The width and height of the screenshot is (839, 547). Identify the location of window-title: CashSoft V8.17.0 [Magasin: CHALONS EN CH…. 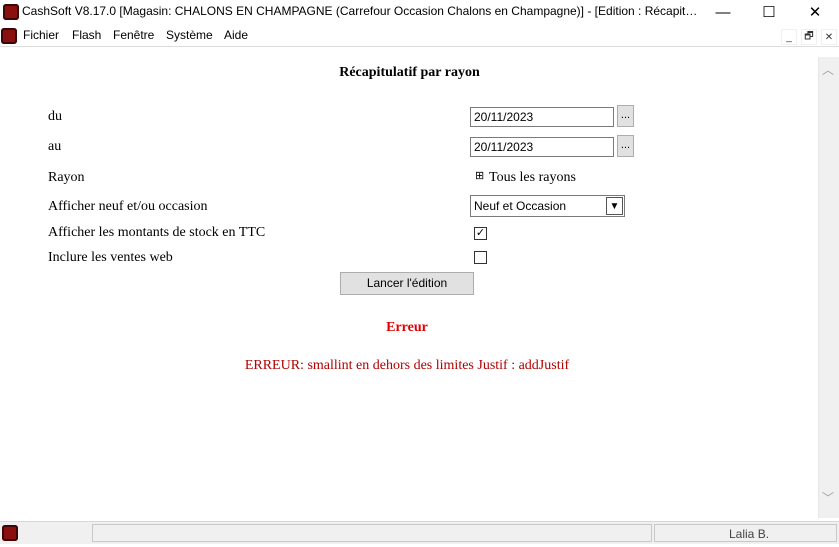
(362, 11).